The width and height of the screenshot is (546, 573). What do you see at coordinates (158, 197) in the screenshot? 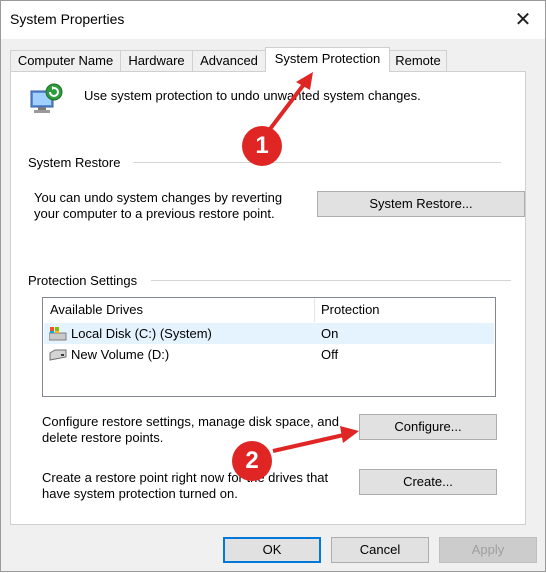
I see `system-restore-text-1: You can undo system changes by reverting` at bounding box center [158, 197].